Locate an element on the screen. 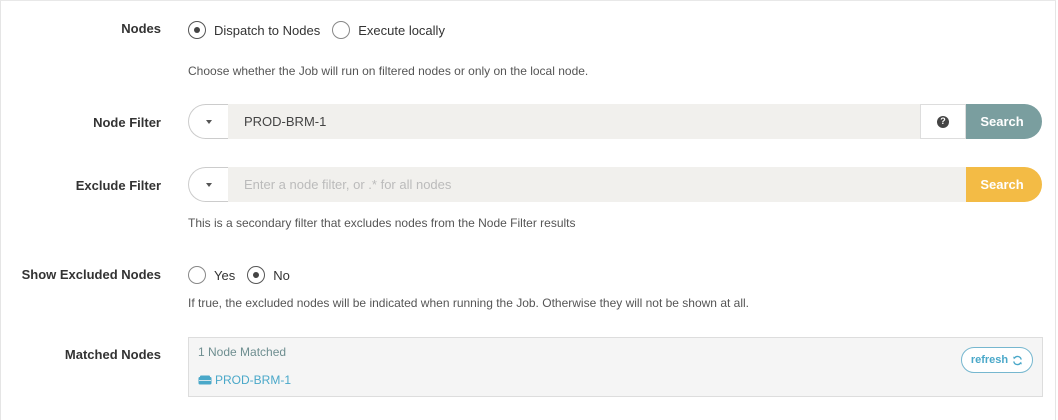 Image resolution: width=1058 pixels, height=420 pixels. dispatch-to-nodes-radio is located at coordinates (197, 30).